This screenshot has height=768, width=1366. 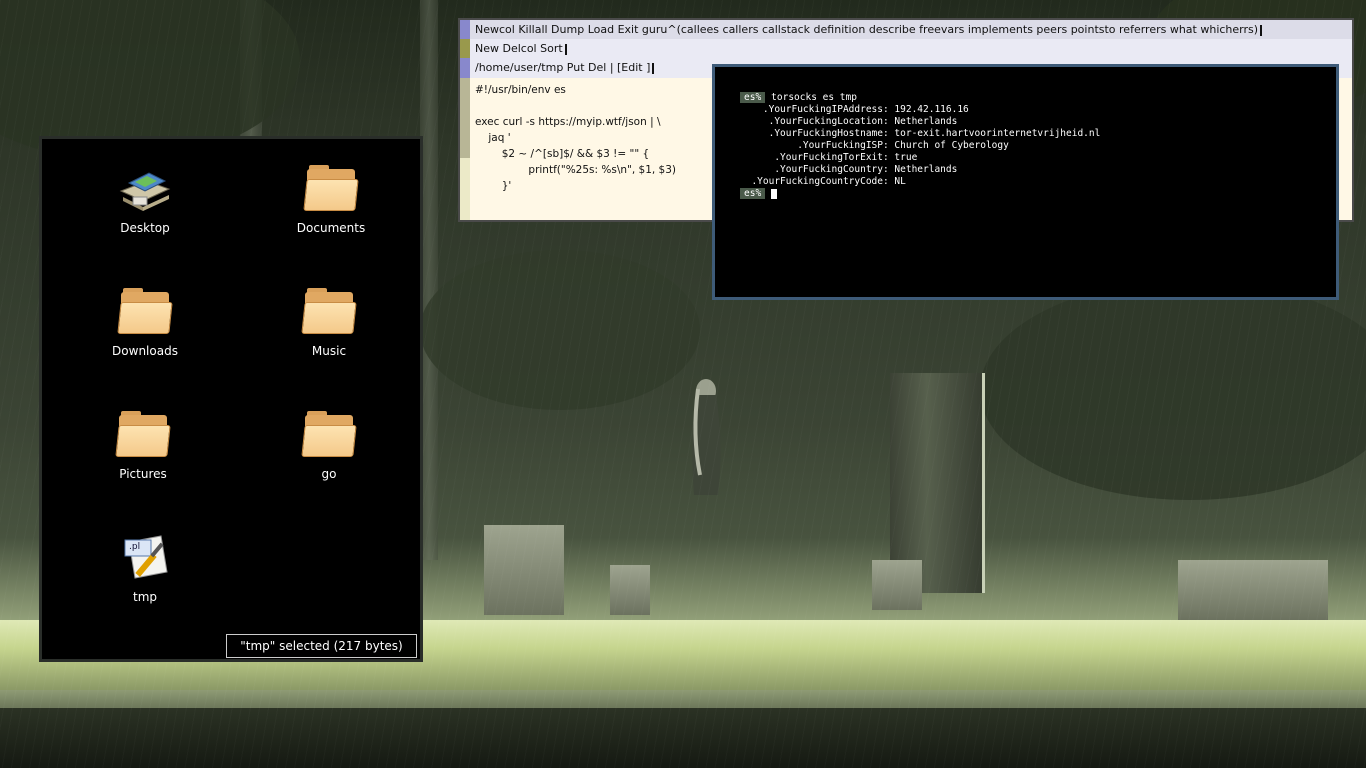 What do you see at coordinates (329, 474) in the screenshot?
I see `file-item-label: go` at bounding box center [329, 474].